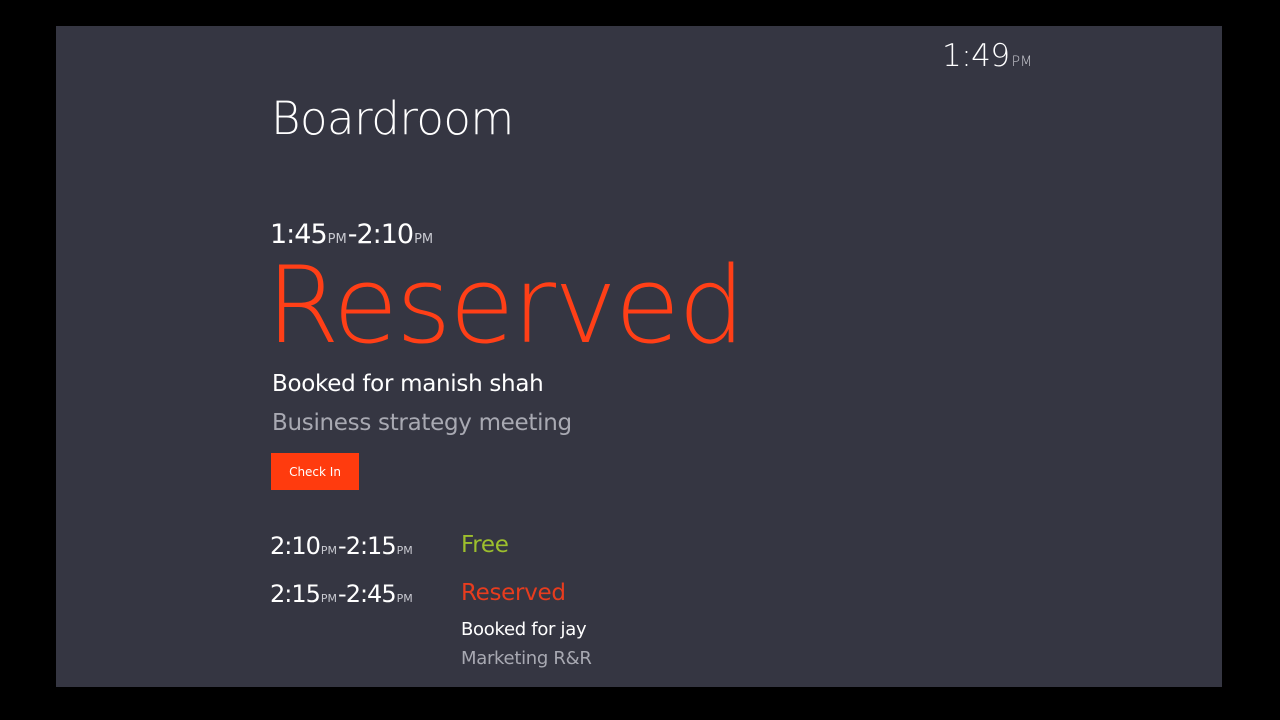 This screenshot has width=1280, height=720. I want to click on current-time: 1:49 PM, so click(987, 56).